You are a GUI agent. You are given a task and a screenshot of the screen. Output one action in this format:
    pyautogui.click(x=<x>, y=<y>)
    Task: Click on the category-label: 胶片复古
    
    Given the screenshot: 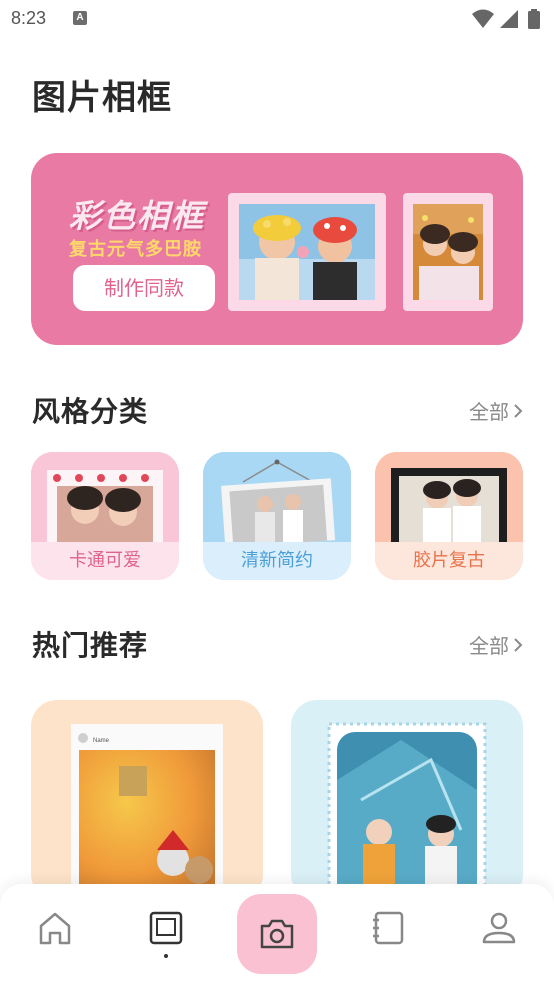 What is the action you would take?
    pyautogui.click(x=449, y=561)
    